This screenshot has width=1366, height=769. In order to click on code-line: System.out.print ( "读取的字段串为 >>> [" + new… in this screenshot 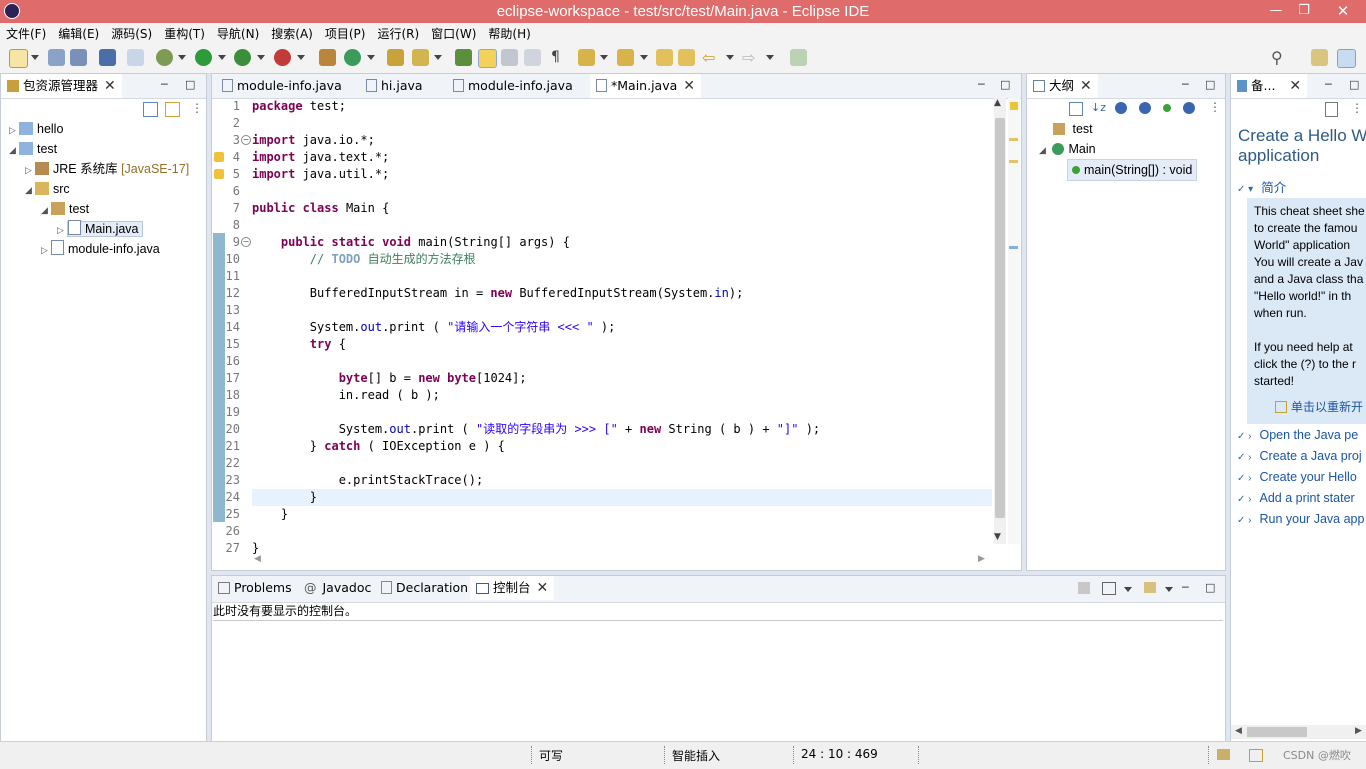, I will do `click(536, 429)`.